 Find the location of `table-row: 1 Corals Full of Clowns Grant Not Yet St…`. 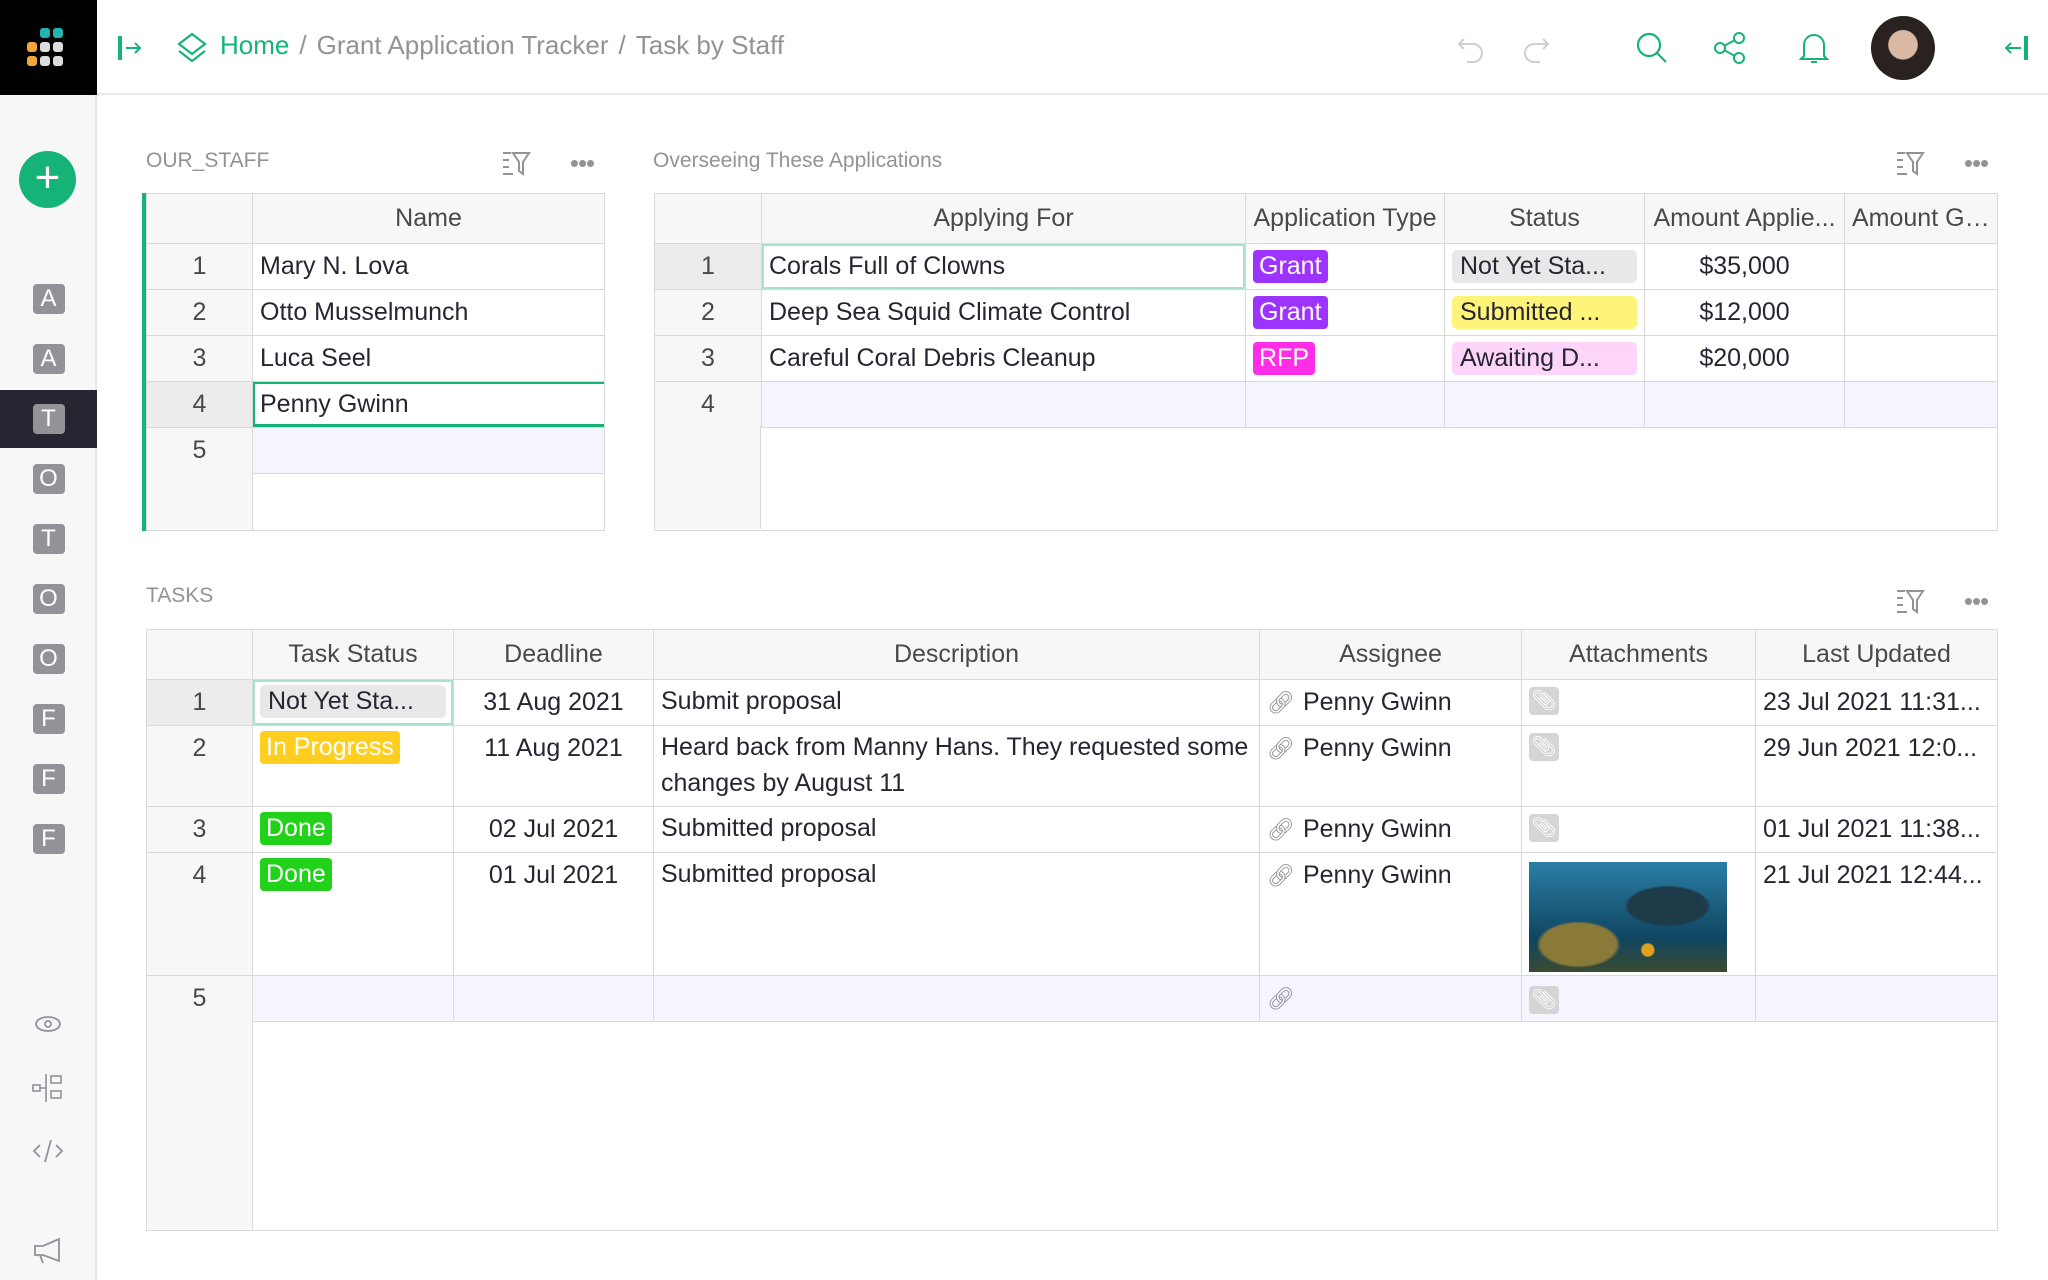

table-row: 1 Corals Full of Clowns Grant Not Yet St… is located at coordinates (1326, 266).